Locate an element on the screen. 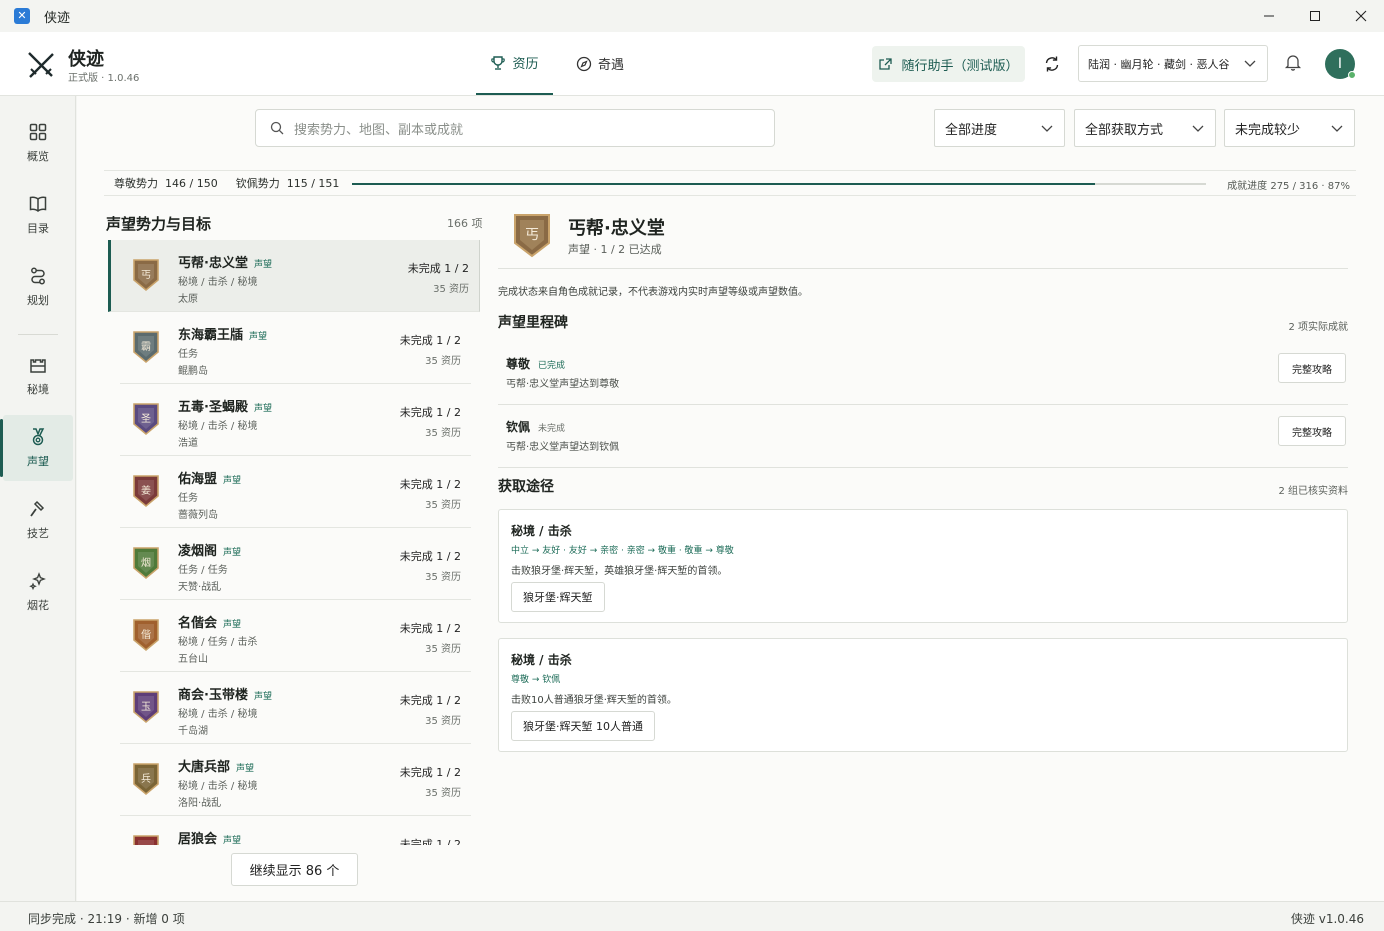 The width and height of the screenshot is (1384, 931). tab-adventures: 奇遇 is located at coordinates (600, 63).